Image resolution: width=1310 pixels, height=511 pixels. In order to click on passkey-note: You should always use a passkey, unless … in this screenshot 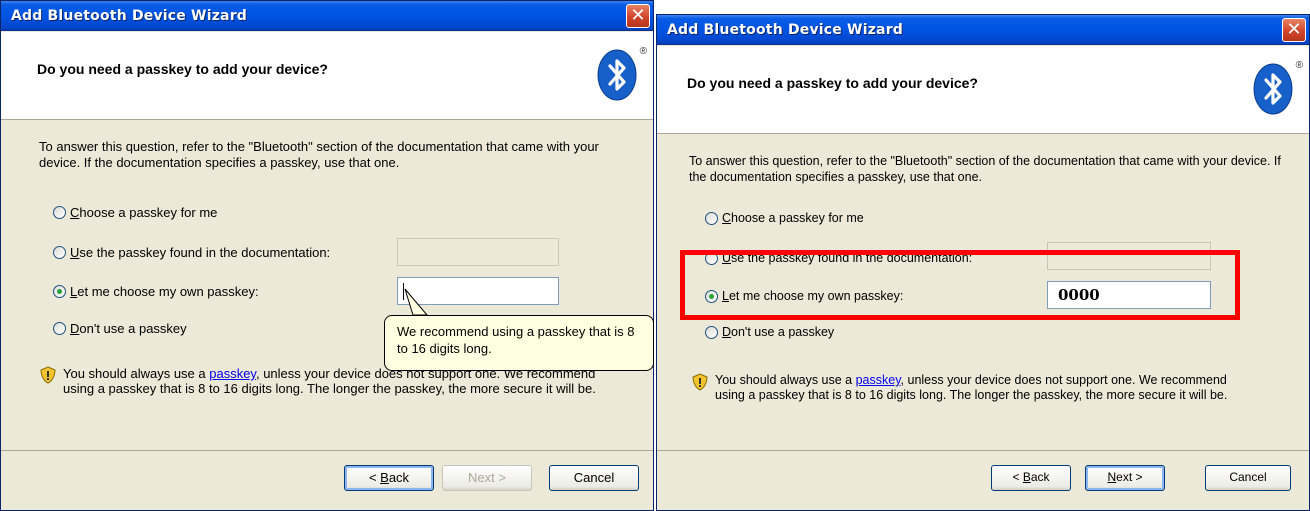, I will do `click(971, 388)`.